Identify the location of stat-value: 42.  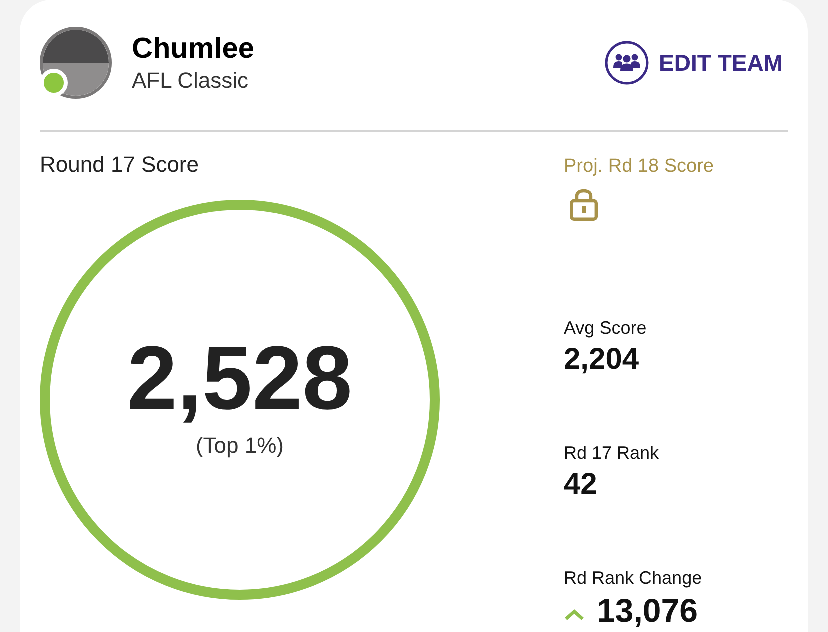
(581, 485).